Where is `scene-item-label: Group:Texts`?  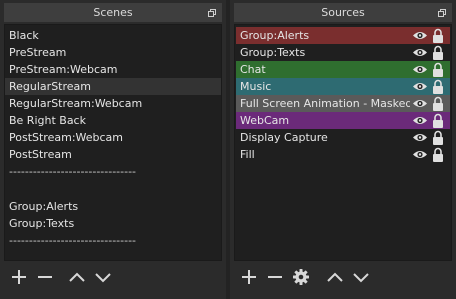 scene-item-label: Group:Texts is located at coordinates (42, 223).